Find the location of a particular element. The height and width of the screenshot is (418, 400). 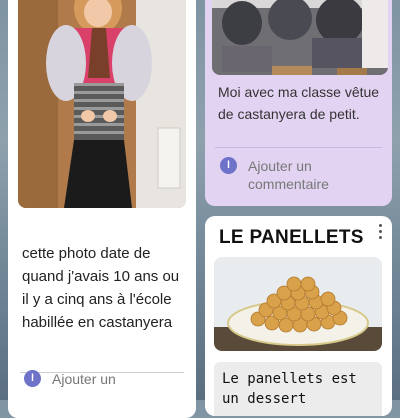

post-body-text: Le panellets est un dessert is located at coordinates (298, 389).